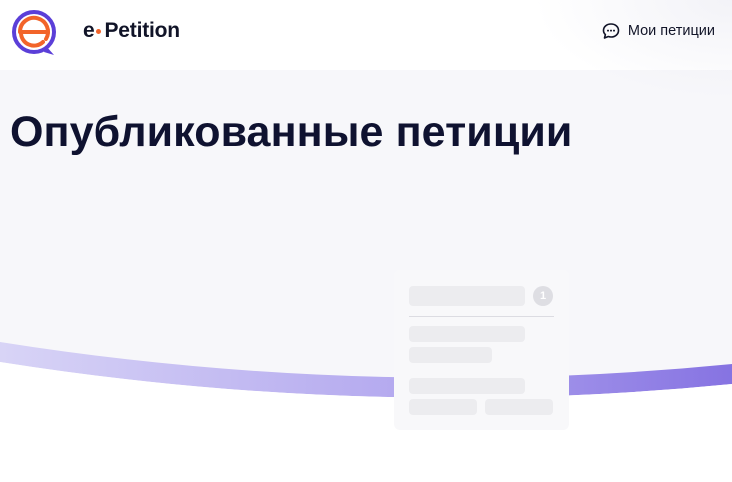 The image size is (732, 482). I want to click on petition-card-skeleton: 1, so click(481, 350).